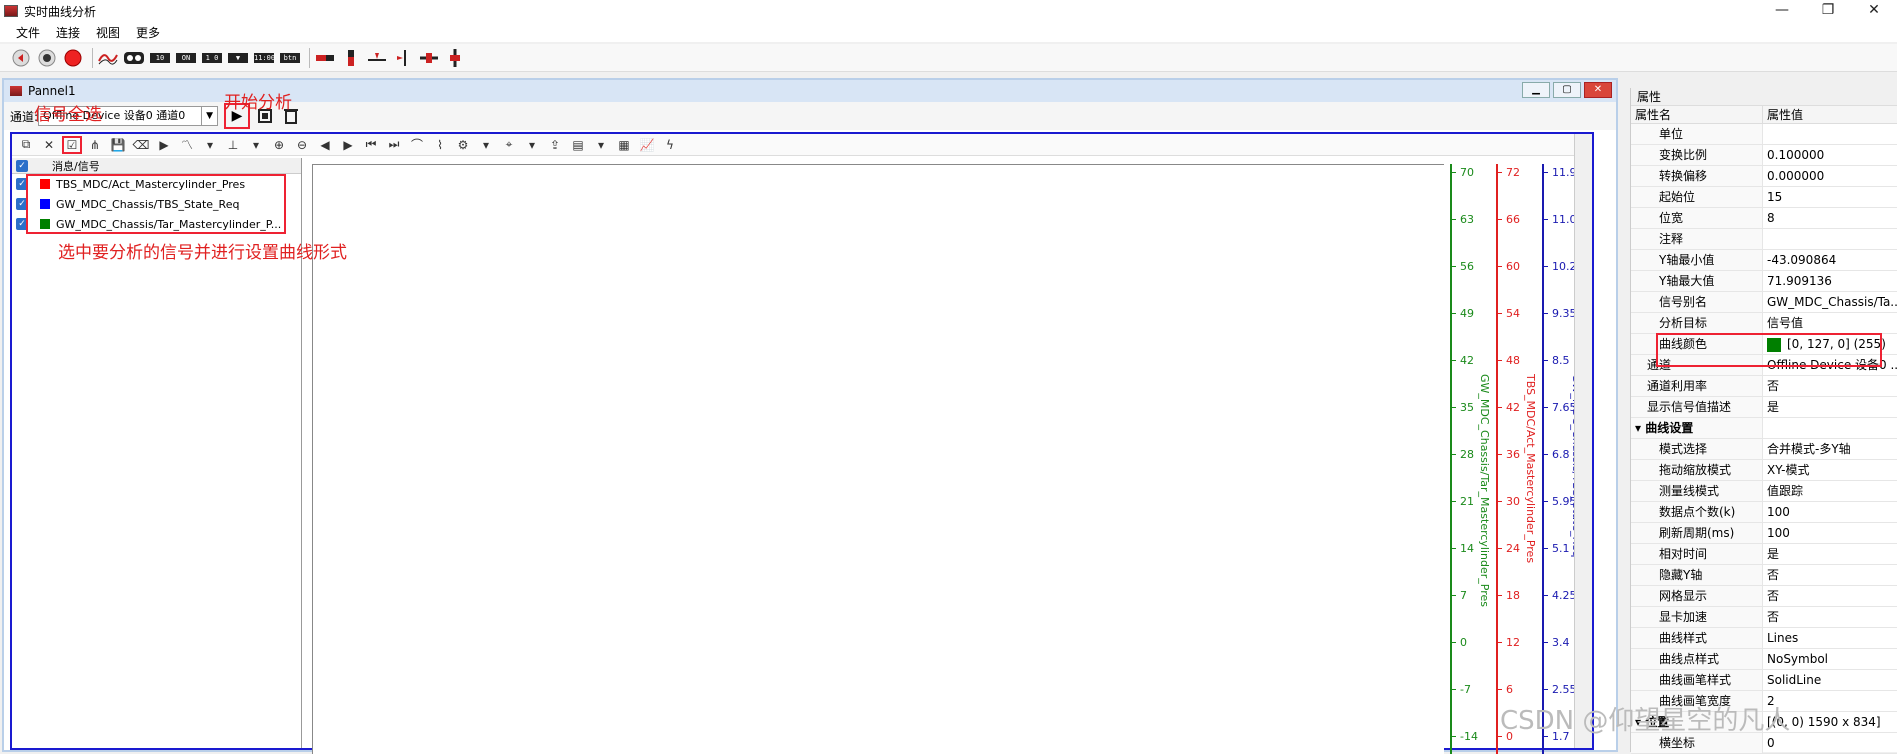 The width and height of the screenshot is (1897, 754). Describe the element at coordinates (463, 145) in the screenshot. I see `chart-settings-icon: ⚙` at that location.